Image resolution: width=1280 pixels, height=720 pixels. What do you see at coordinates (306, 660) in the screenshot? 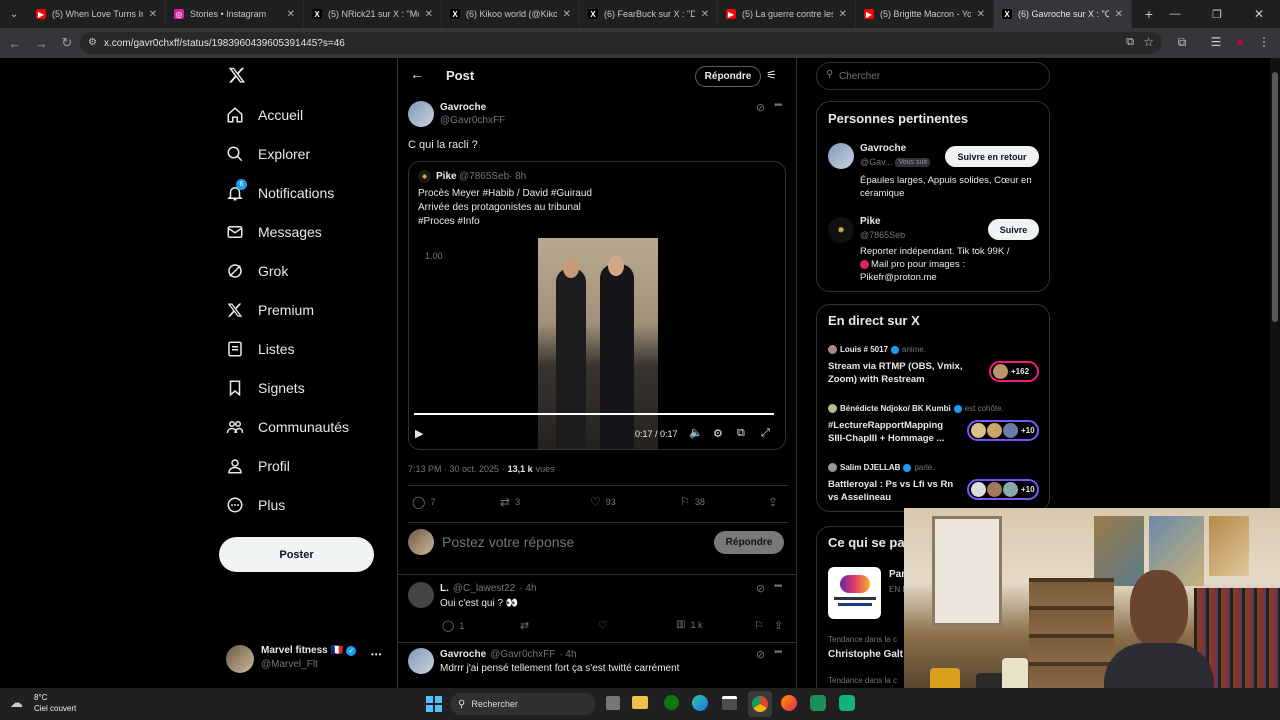
I see `account-switcher: Marvel fitness 🇫🇷 ✓ @Marvel_Flt •••` at bounding box center [306, 660].